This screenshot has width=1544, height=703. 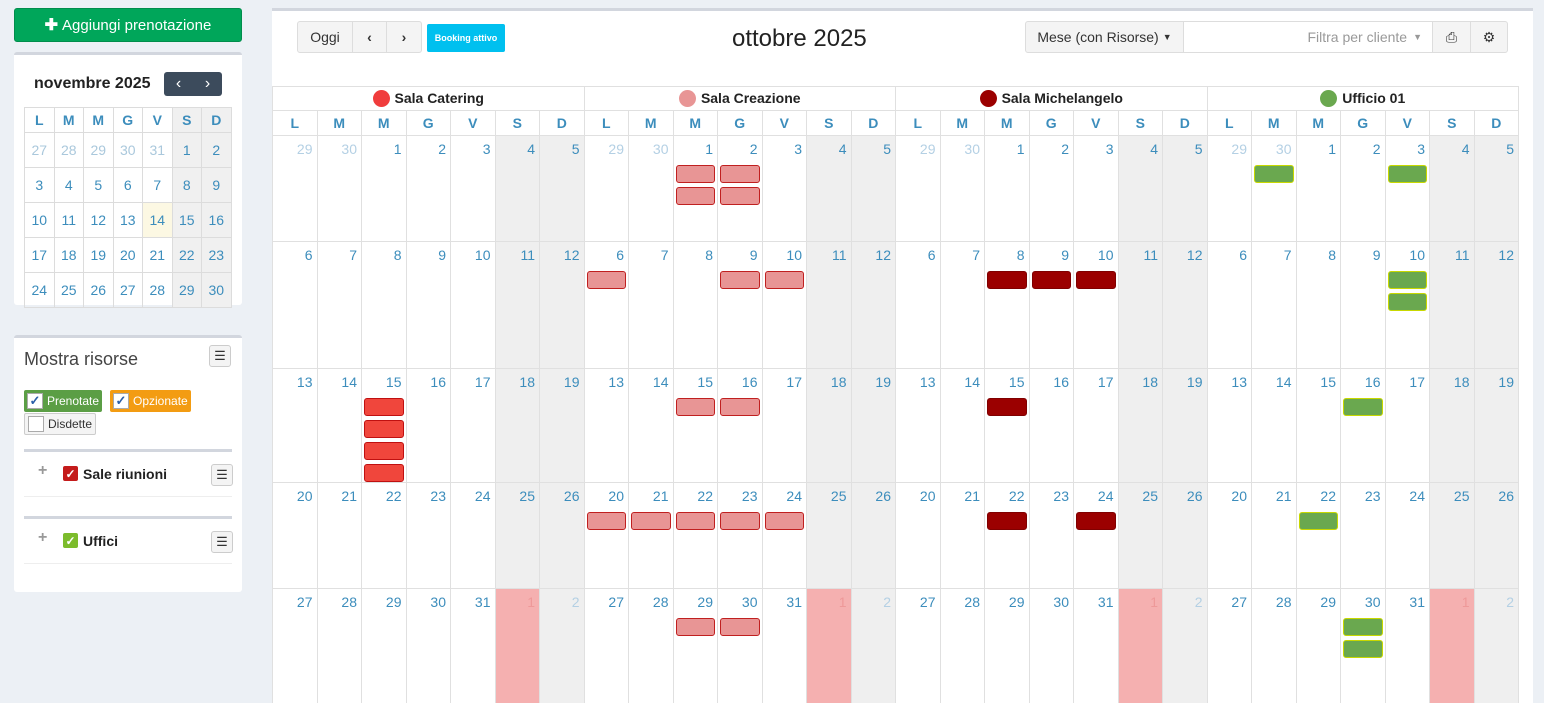 I want to click on day-cell: 28, so click(x=339, y=645).